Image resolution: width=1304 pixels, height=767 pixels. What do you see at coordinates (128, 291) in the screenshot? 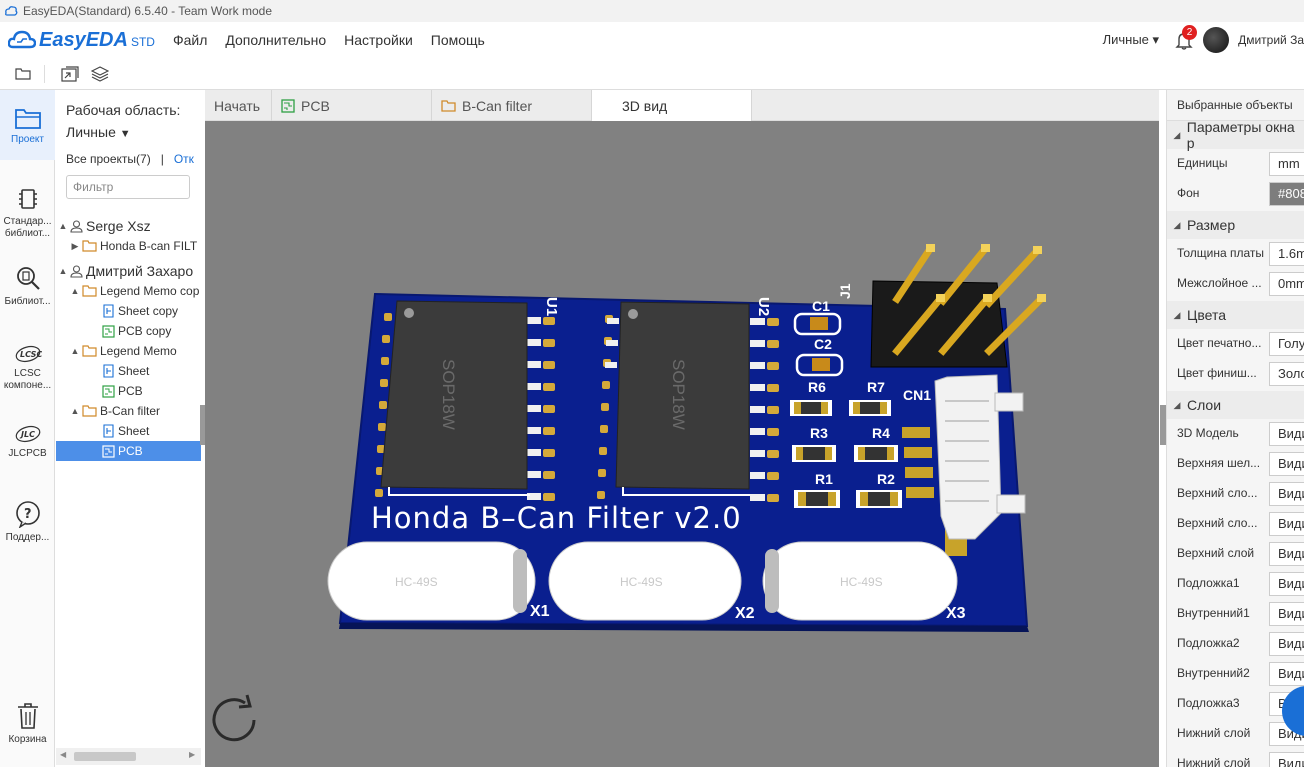
I see `tree-item-folder: ▲ Legend Memo cop` at bounding box center [128, 291].